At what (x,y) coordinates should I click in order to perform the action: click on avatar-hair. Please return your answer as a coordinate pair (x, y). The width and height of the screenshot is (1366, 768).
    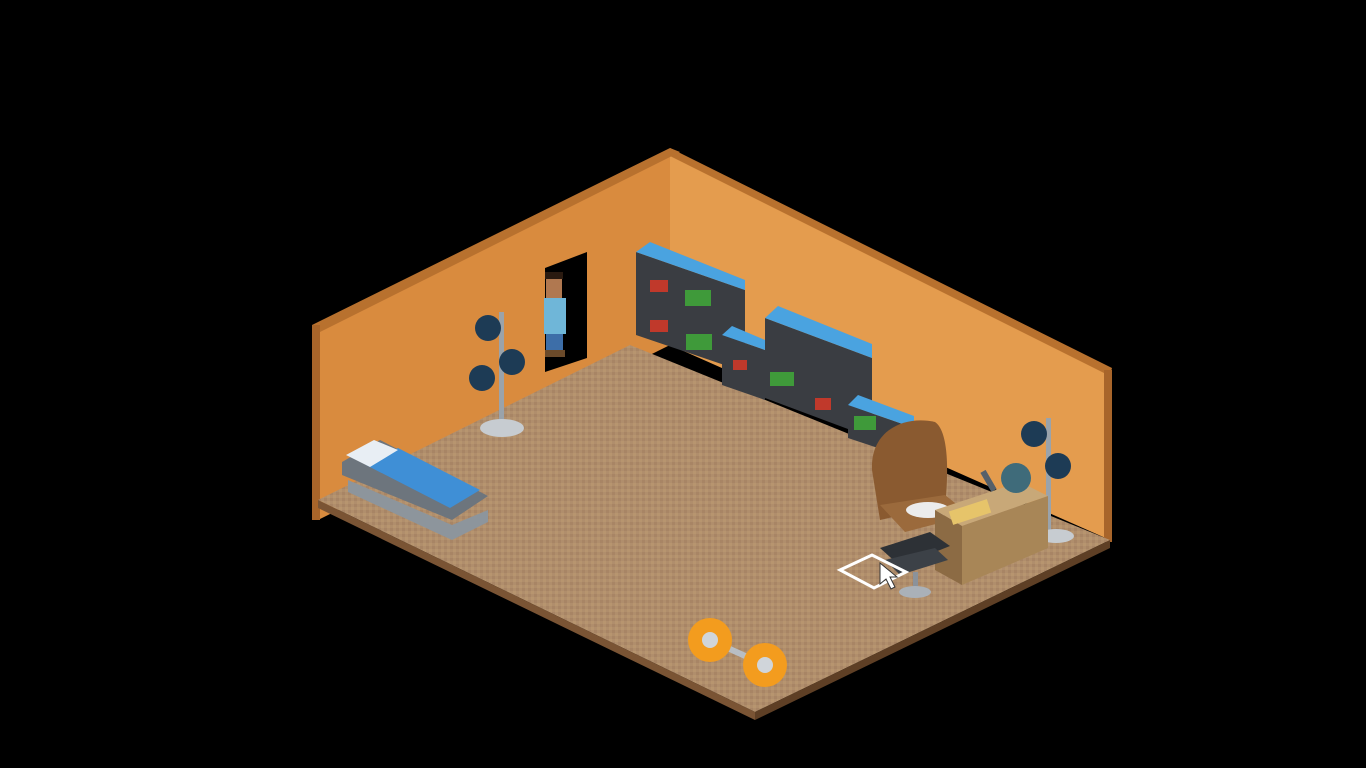
    Looking at the image, I should click on (554, 275).